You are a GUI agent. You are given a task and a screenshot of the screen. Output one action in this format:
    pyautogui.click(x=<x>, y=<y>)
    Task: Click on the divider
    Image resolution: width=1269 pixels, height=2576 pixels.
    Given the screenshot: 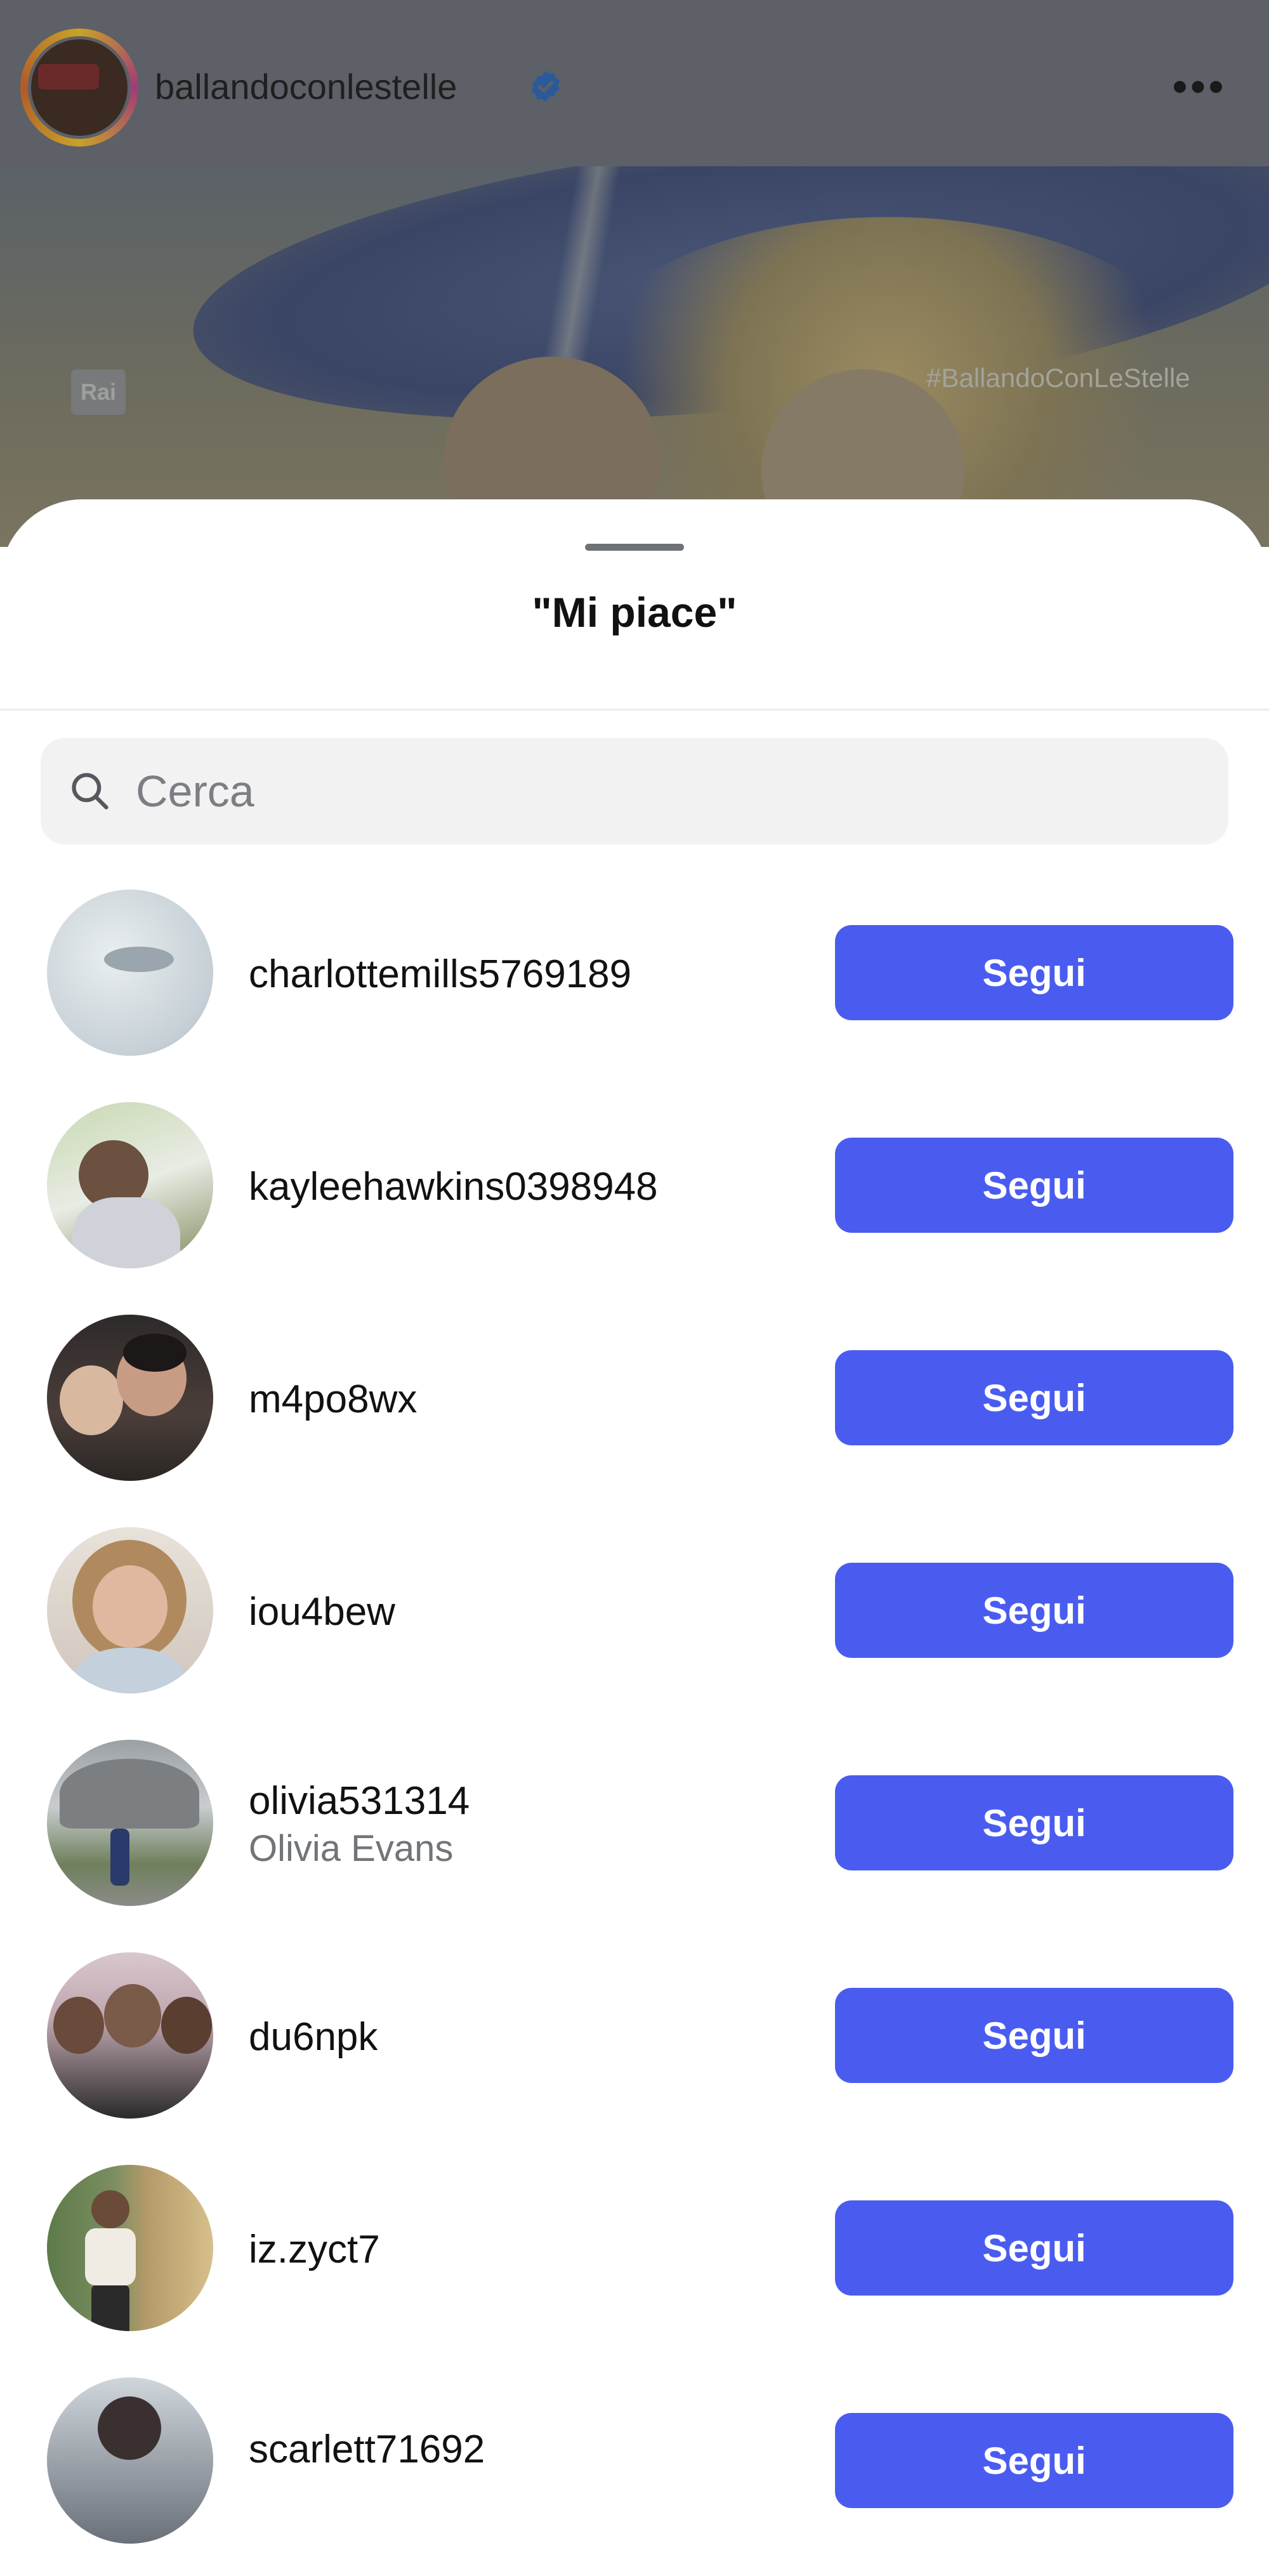 What is the action you would take?
    pyautogui.click(x=634, y=710)
    